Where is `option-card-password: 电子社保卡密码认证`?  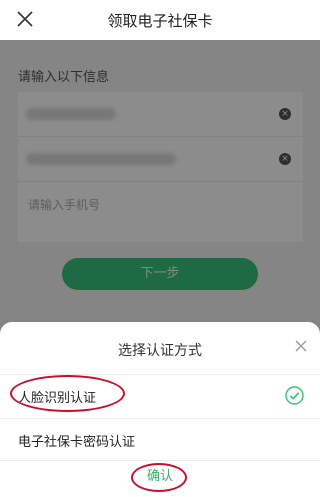
option-card-password: 电子社保卡密码认证 is located at coordinates (160, 440).